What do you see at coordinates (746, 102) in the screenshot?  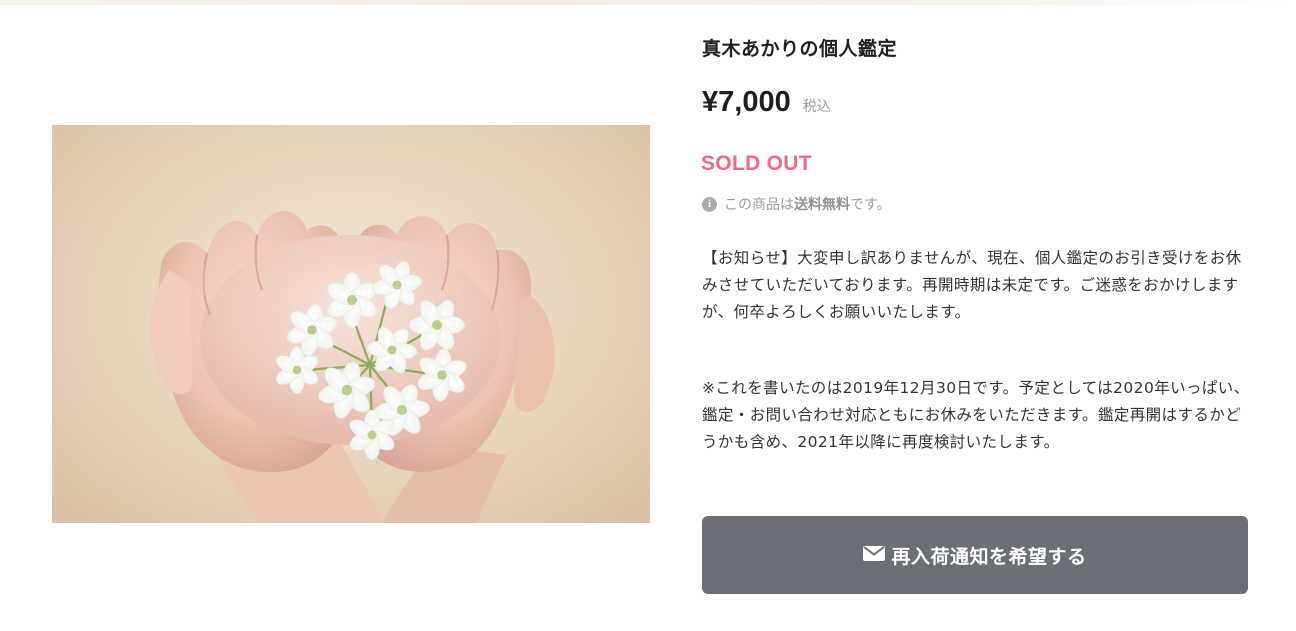 I see `product-price: ¥7,000` at bounding box center [746, 102].